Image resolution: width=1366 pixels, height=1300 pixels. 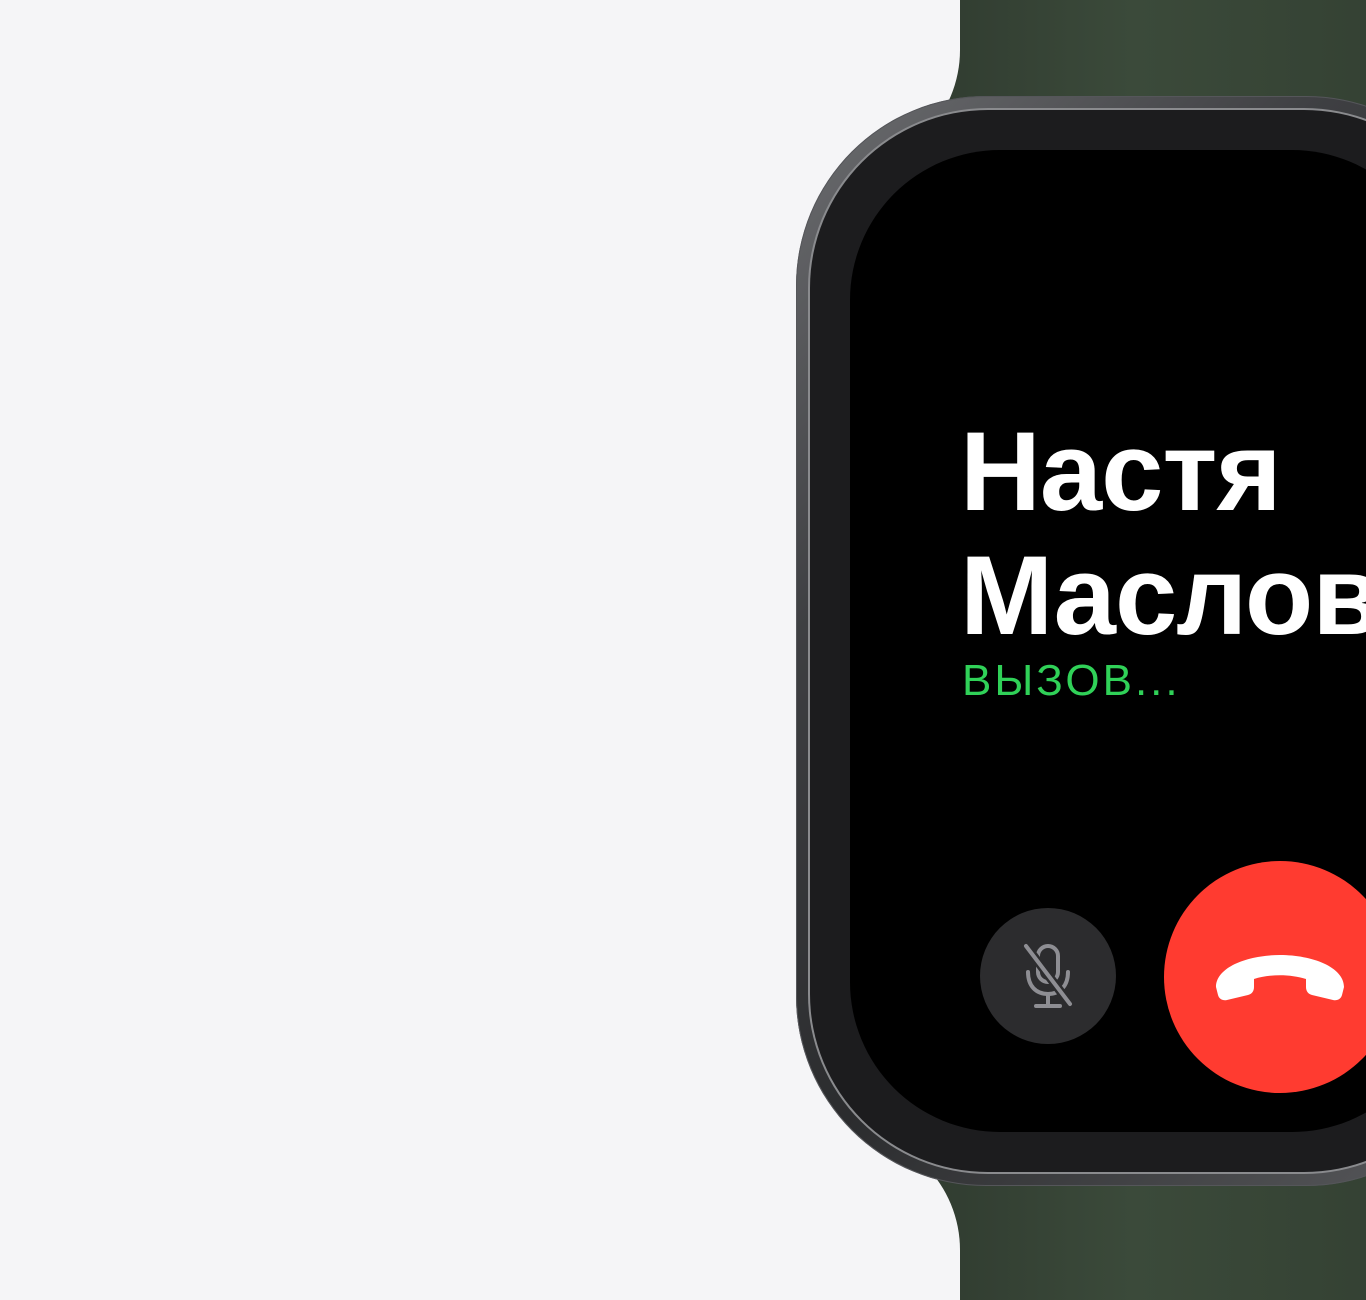 I want to click on contact-name: Настя Маслова, so click(x=1163, y=534).